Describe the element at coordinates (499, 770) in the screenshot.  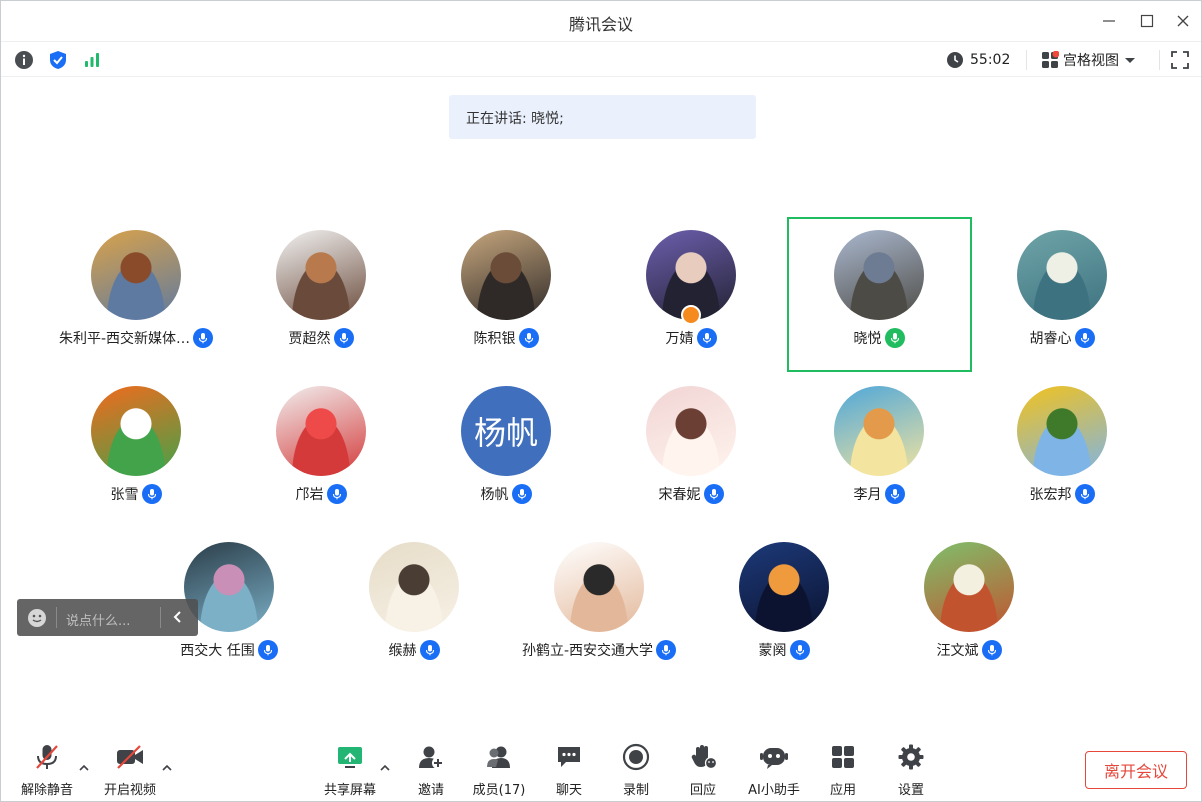
I see `members-button: 成员(17)` at that location.